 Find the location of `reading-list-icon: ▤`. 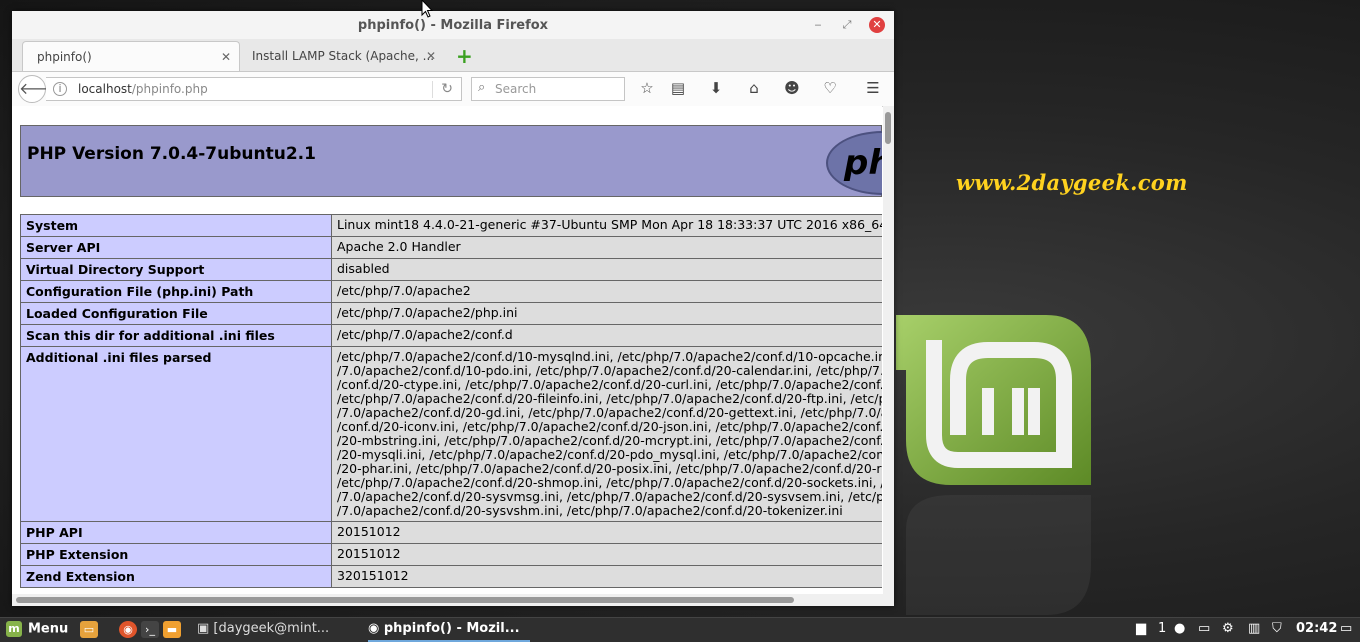

reading-list-icon: ▤ is located at coordinates (678, 88).